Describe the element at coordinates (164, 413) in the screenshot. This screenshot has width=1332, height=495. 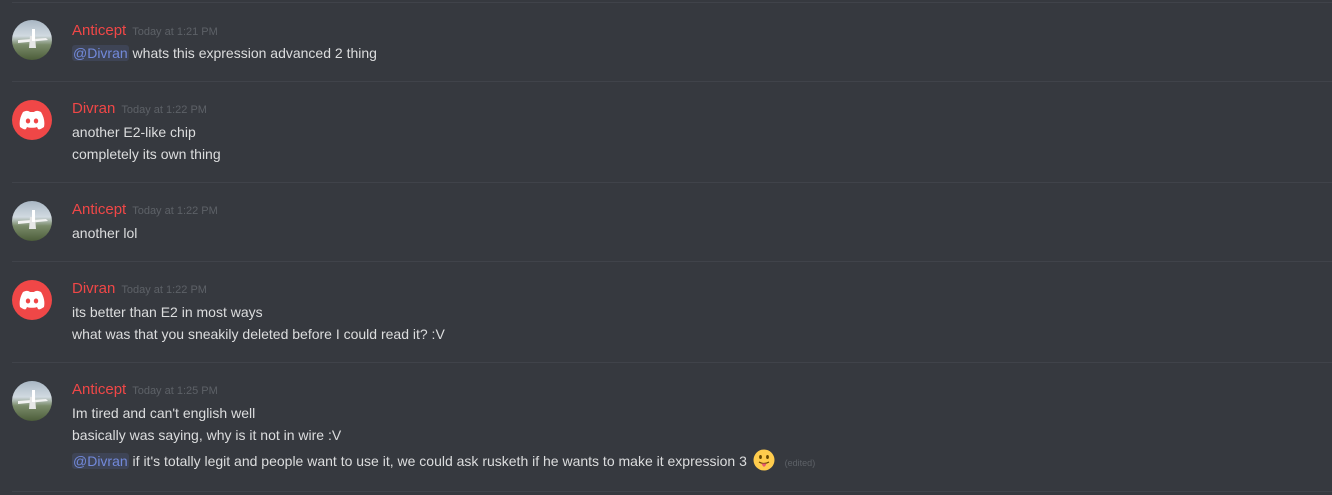
I see `message-line: Im tired and can't english well` at that location.